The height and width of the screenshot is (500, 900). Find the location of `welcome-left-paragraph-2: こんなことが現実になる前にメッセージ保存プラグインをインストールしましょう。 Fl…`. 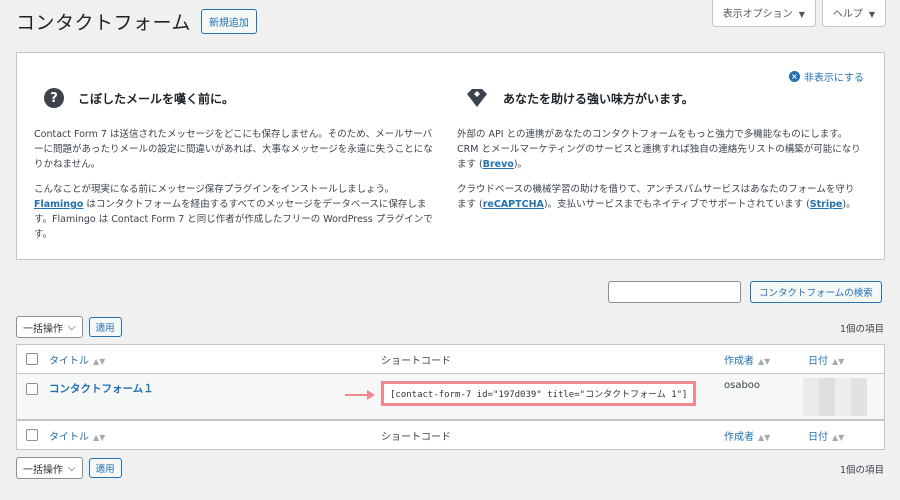

welcome-left-paragraph-2: こんなことが現実になる前にメッセージ保存プラグインをインストールしましょう。 Fl… is located at coordinates (233, 212).